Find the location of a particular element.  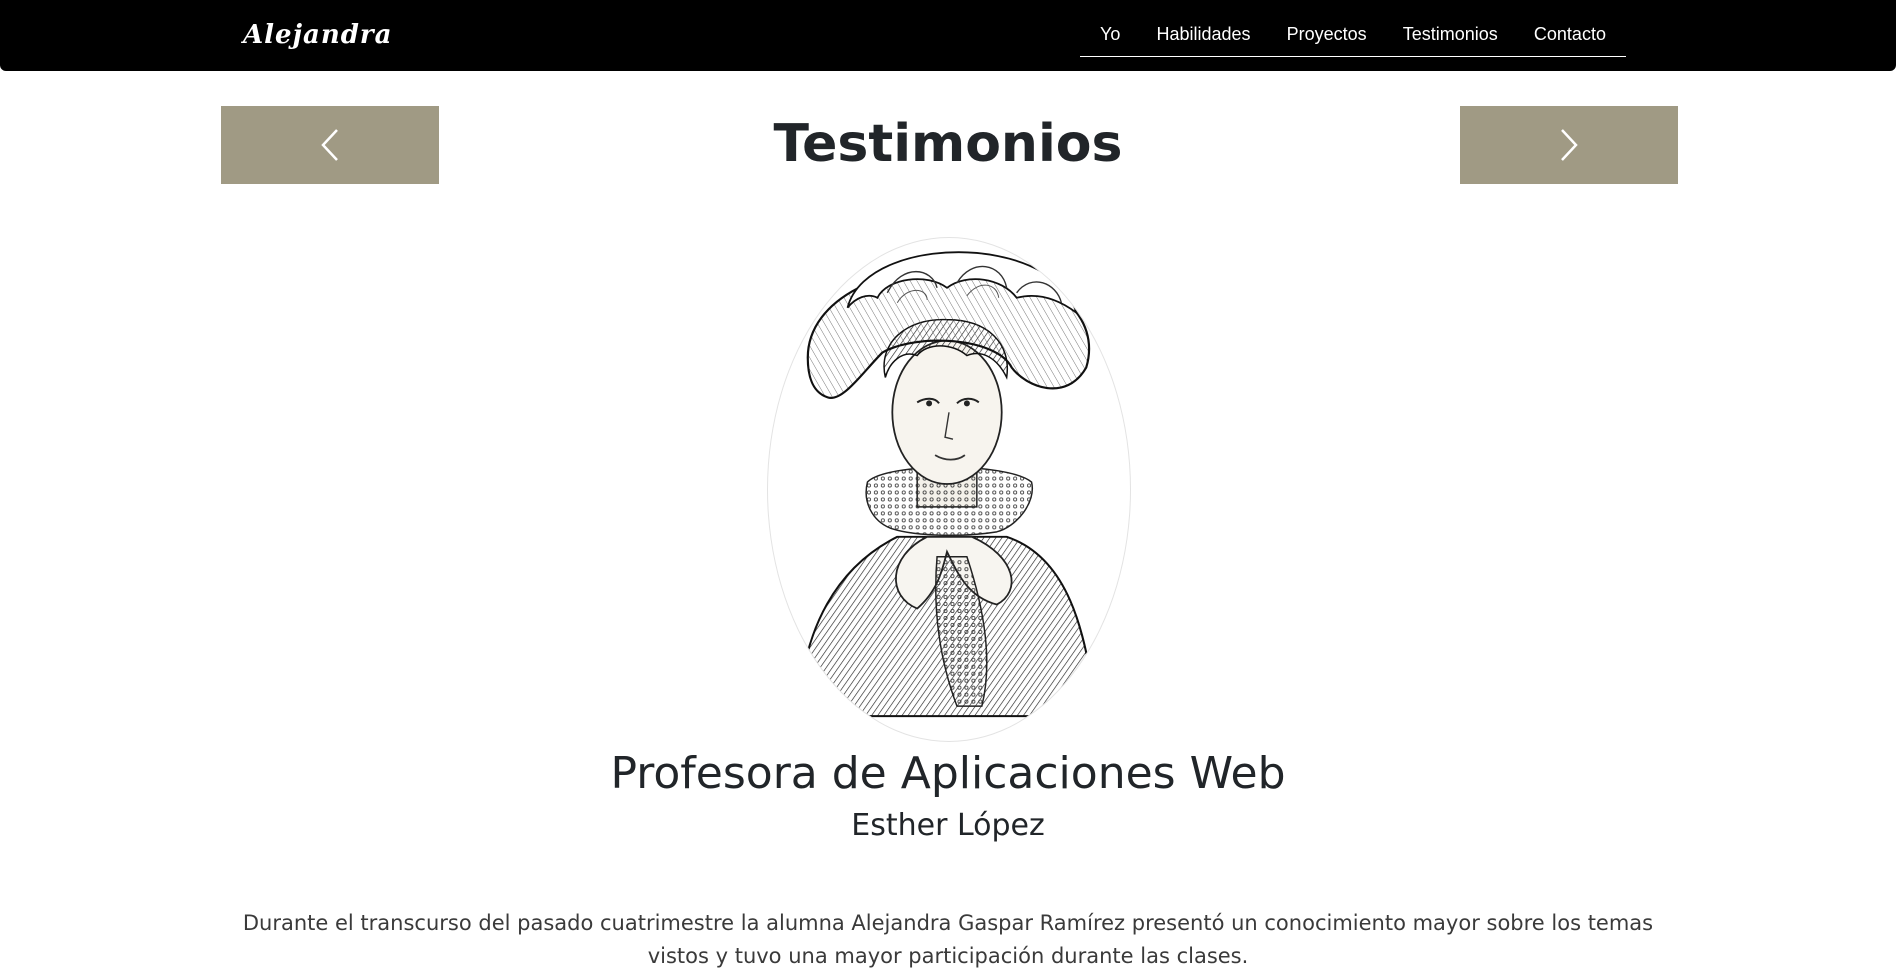

testimonial-portrait is located at coordinates (949, 489).